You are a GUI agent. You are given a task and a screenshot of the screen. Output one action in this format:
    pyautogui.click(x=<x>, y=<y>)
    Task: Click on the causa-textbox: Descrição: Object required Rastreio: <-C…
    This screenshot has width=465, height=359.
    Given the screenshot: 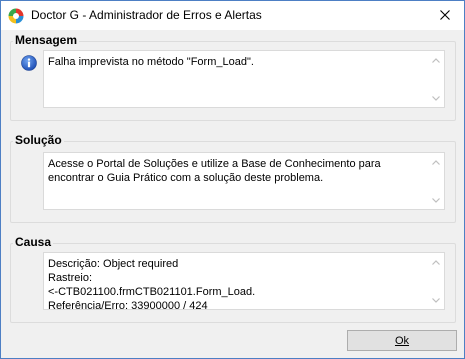 What is the action you would take?
    pyautogui.click(x=244, y=281)
    